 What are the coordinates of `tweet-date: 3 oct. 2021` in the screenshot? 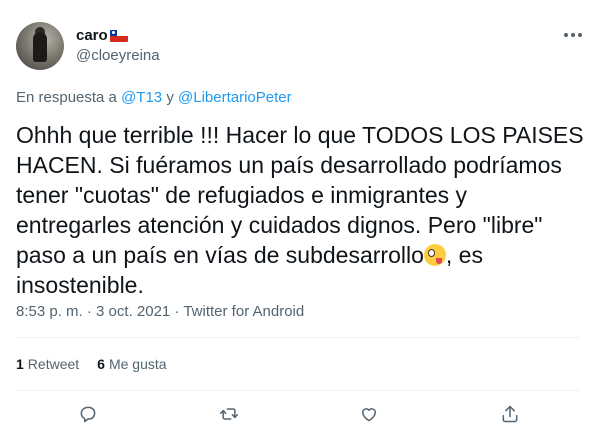 It's located at (133, 311).